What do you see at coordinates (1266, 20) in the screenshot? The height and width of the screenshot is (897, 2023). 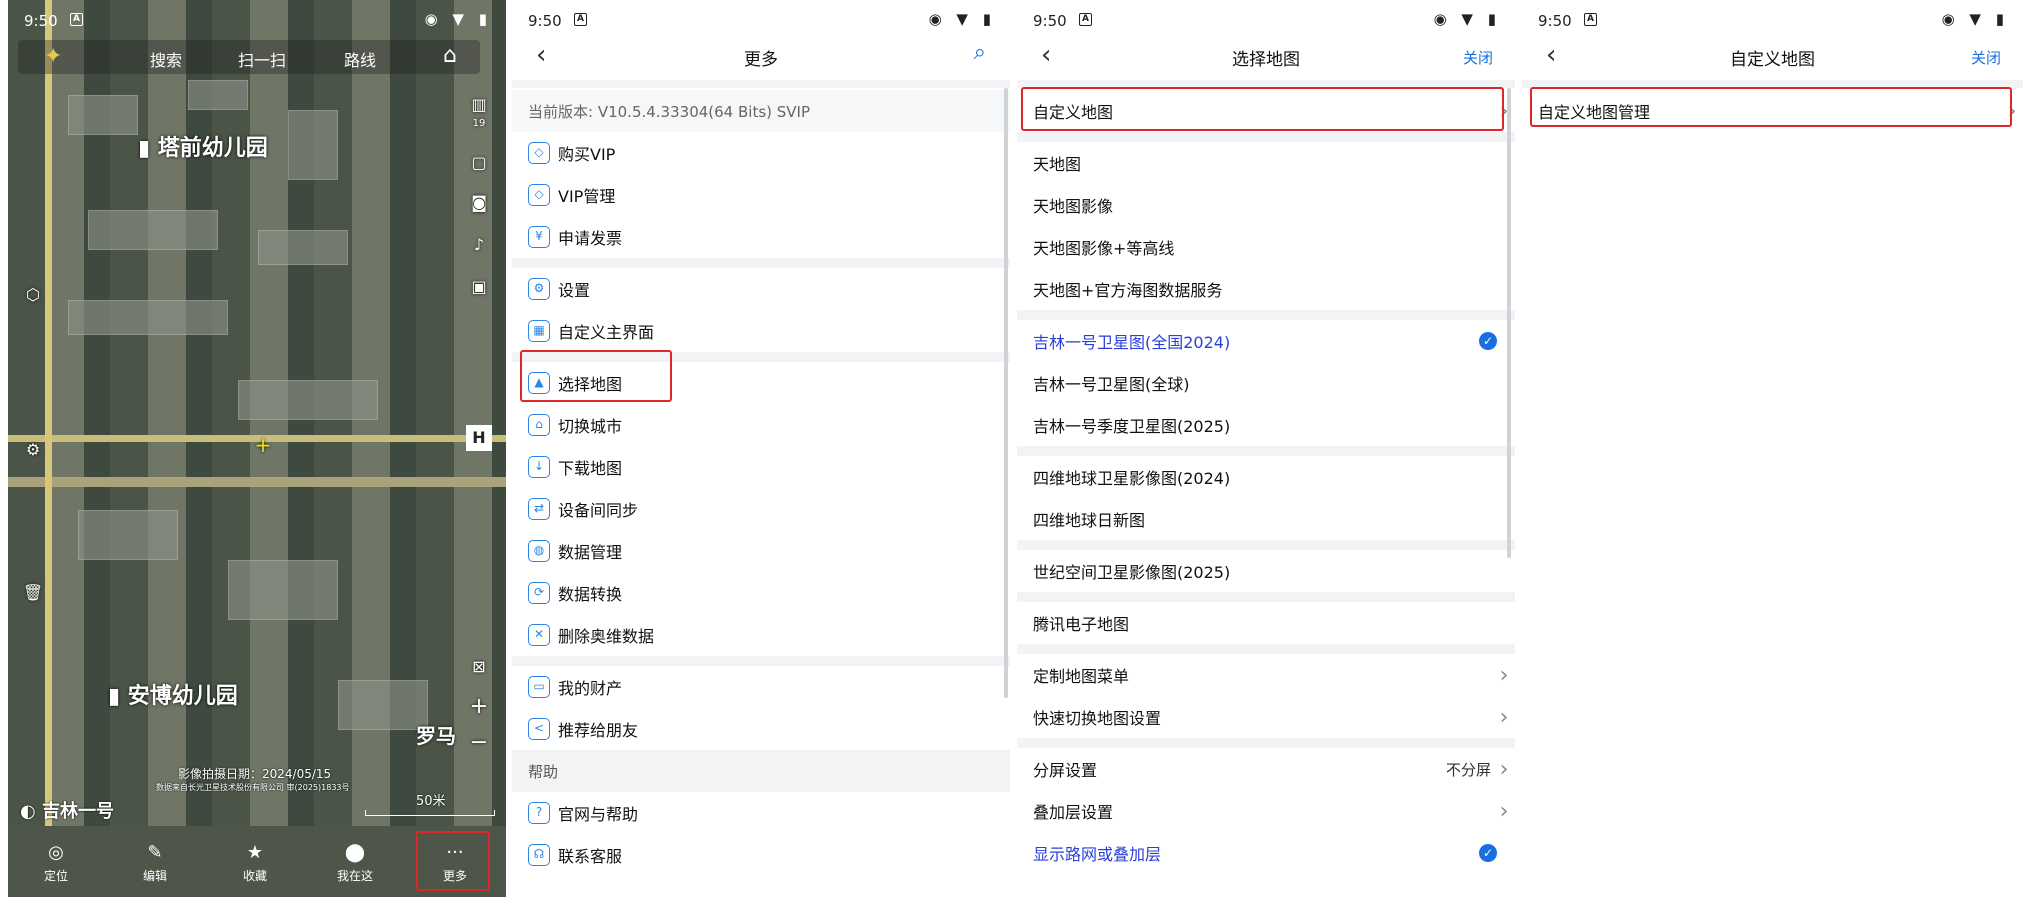 I see `status-bar: 9:50 A ◉ ▼ ▮` at bounding box center [1266, 20].